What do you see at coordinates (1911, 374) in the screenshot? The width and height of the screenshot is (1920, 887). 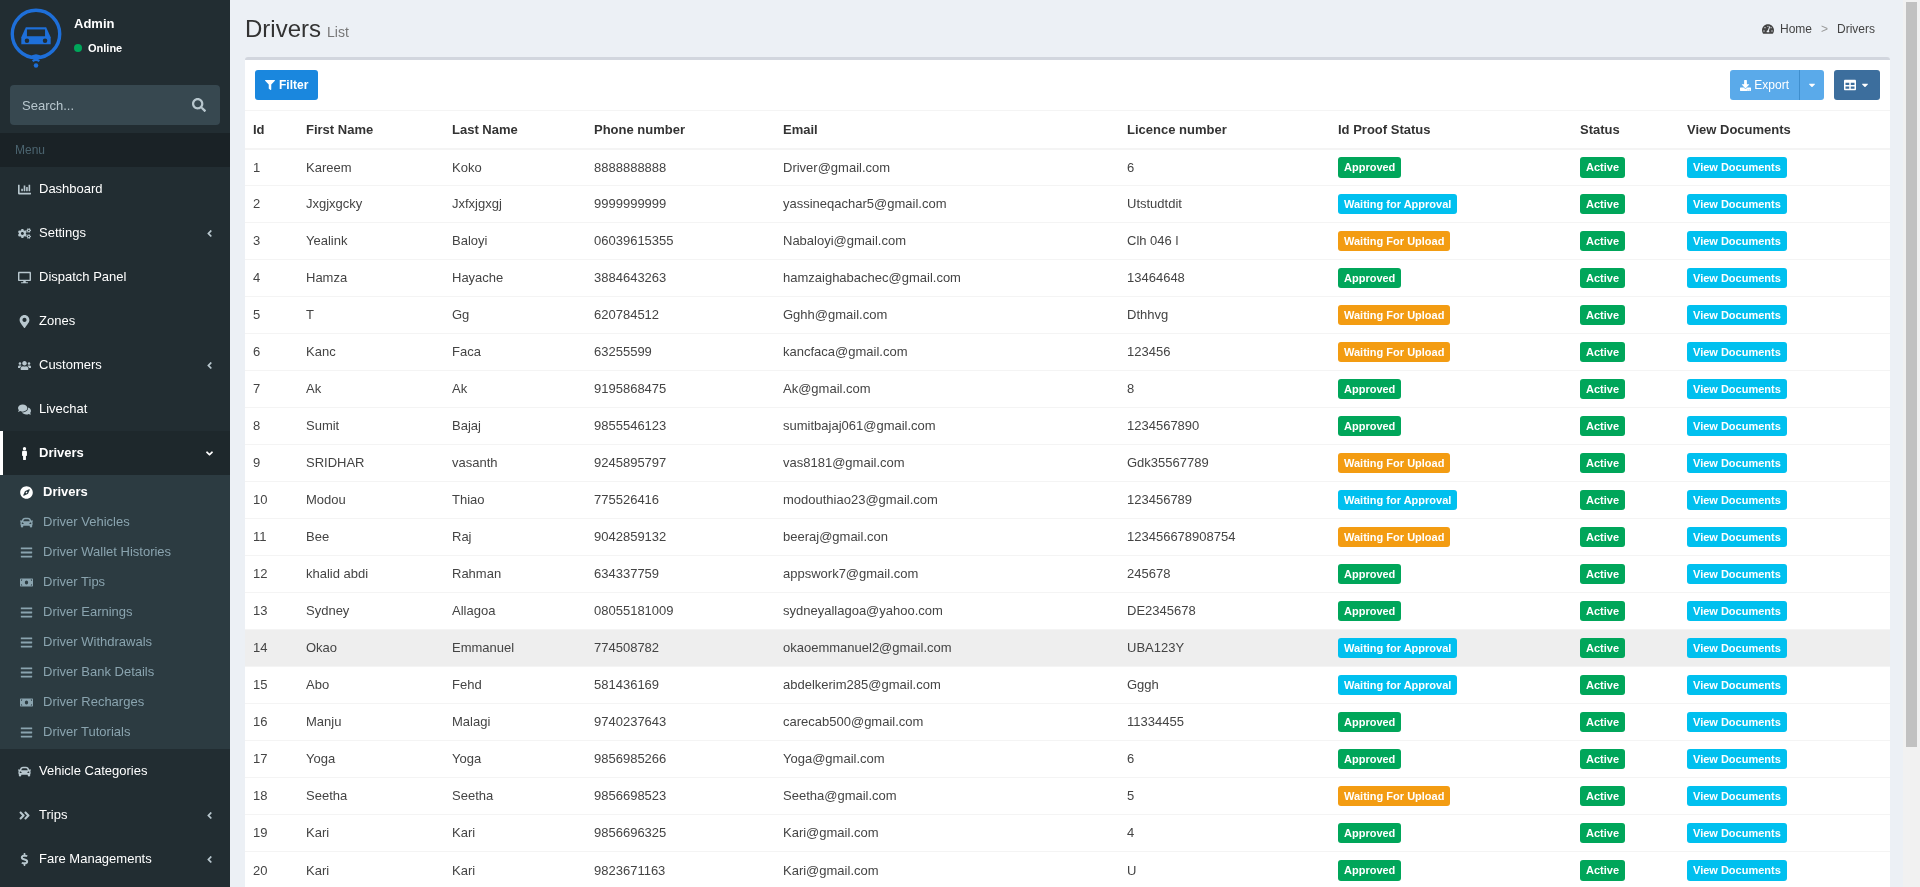 I see `scrollbar-thumb` at bounding box center [1911, 374].